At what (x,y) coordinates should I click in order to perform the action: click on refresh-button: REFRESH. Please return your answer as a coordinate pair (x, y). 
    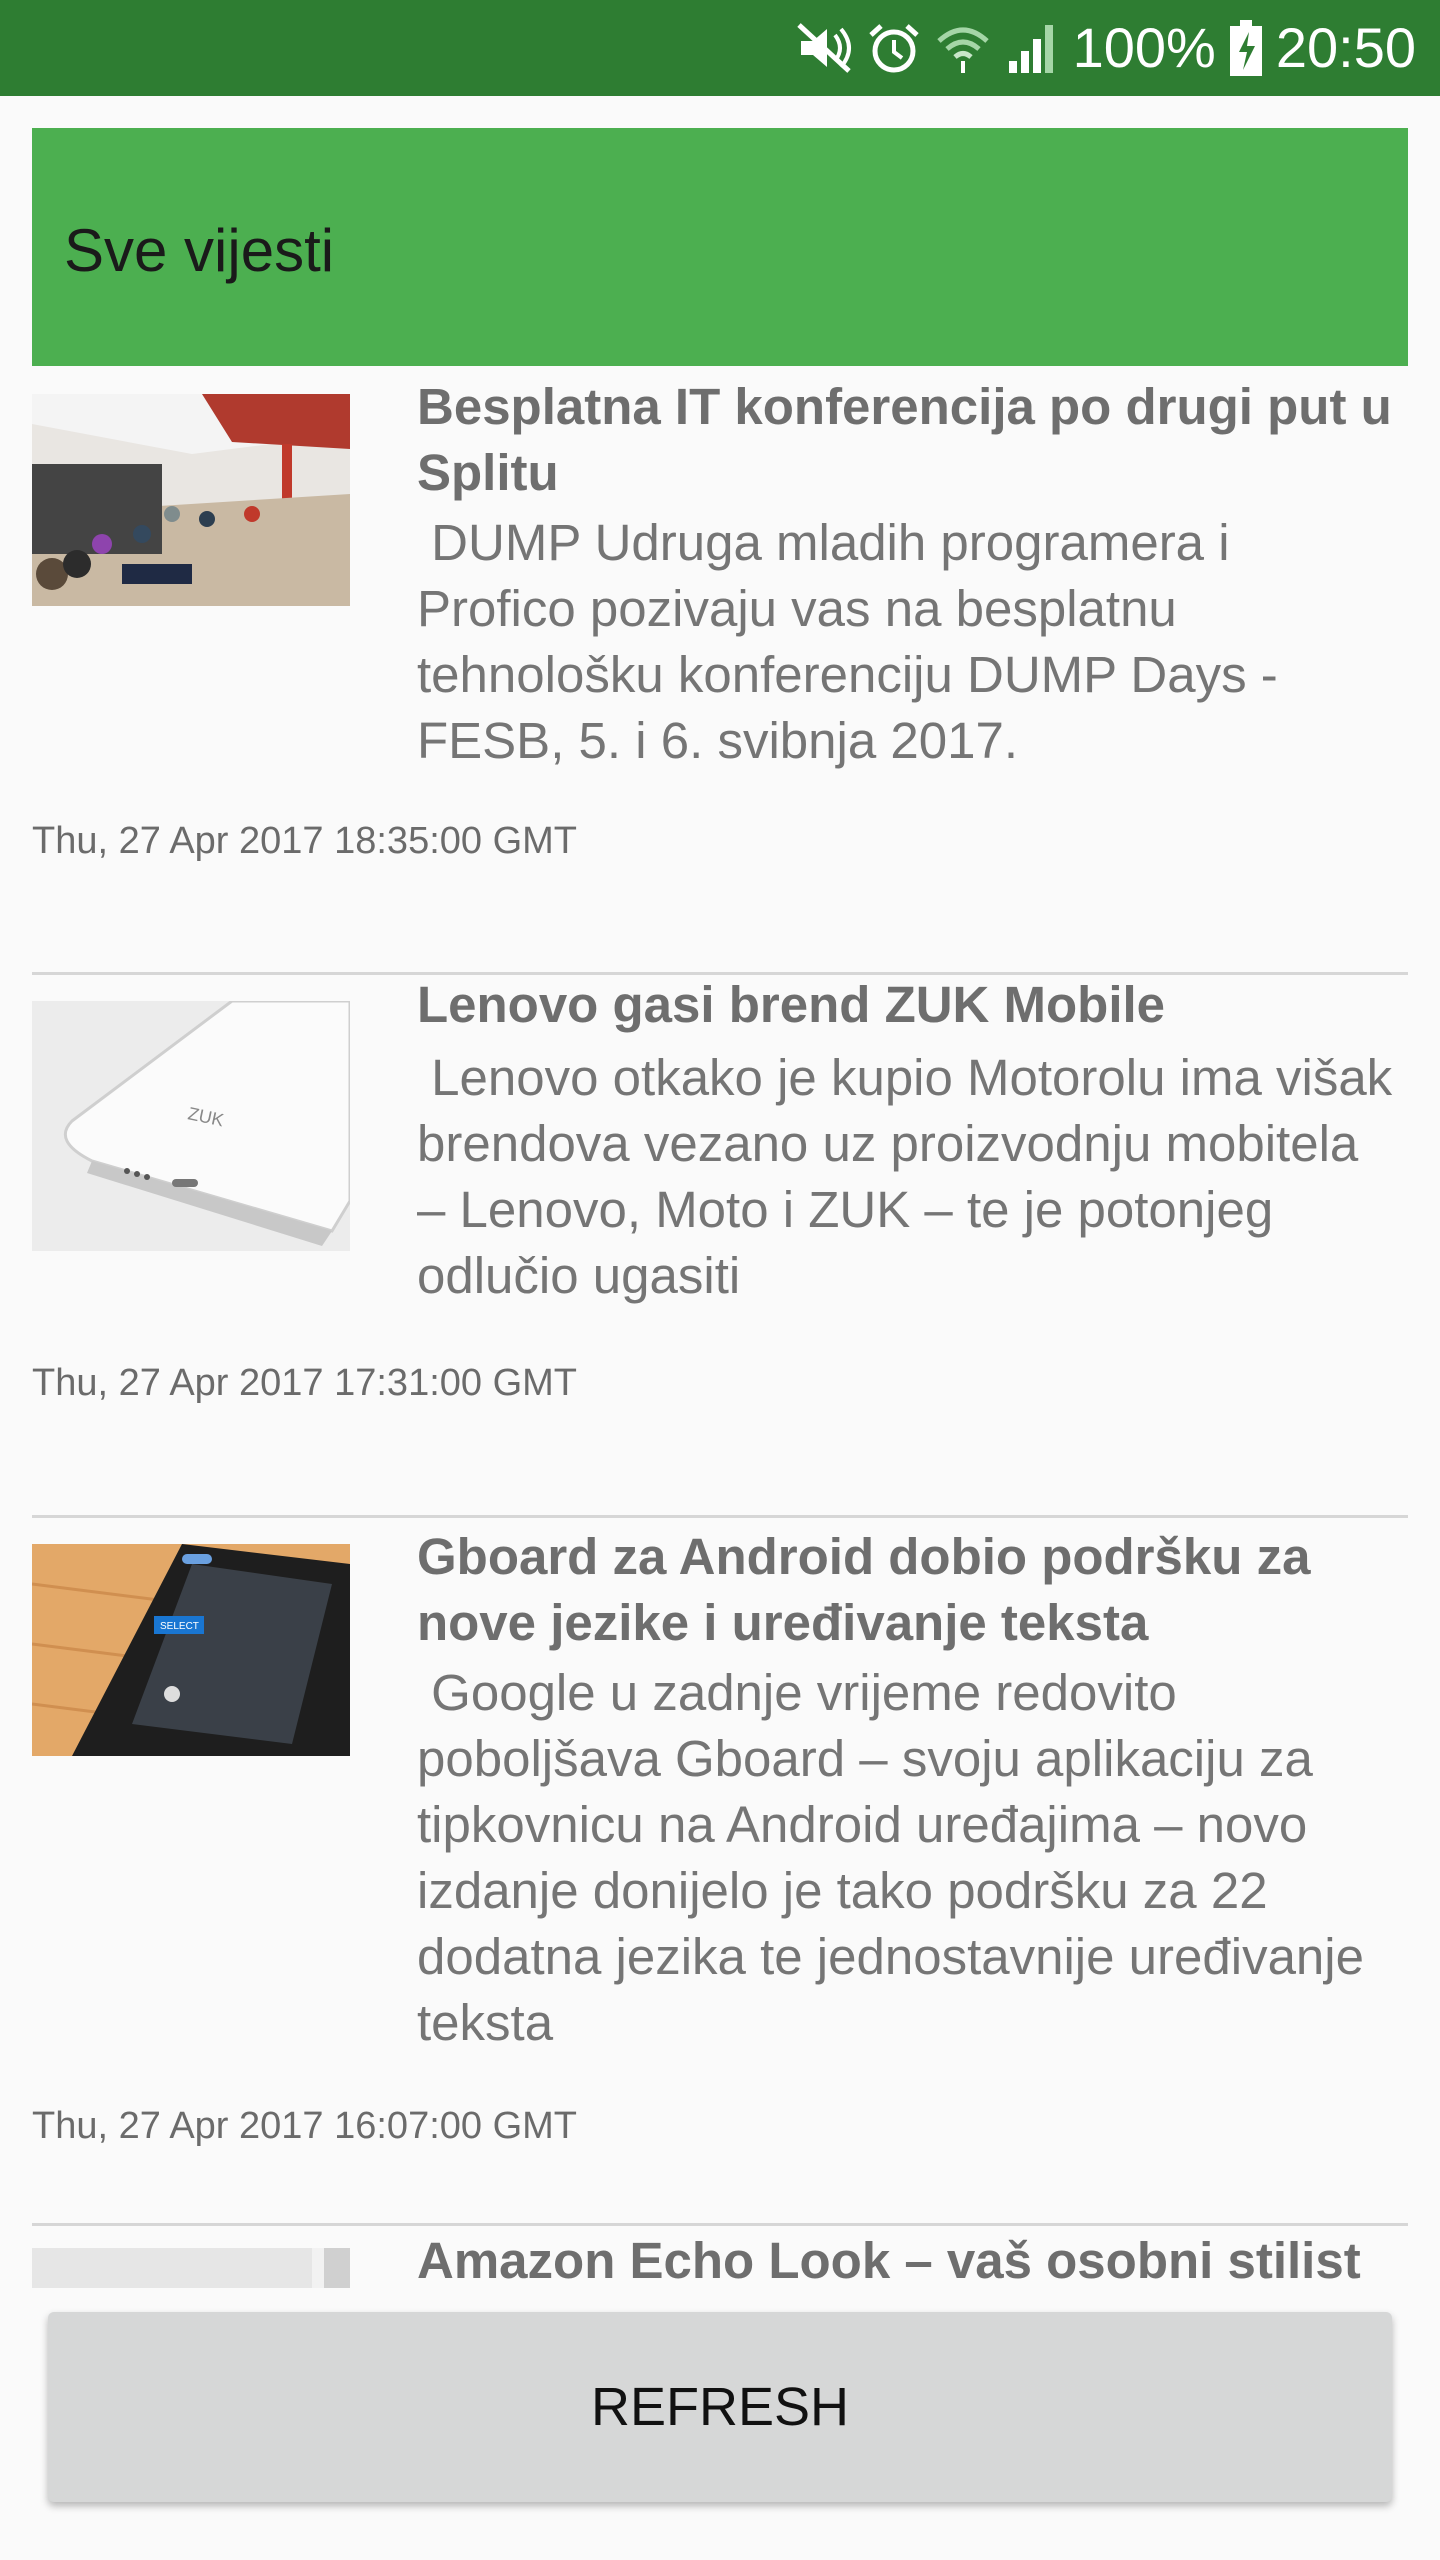
    Looking at the image, I should click on (720, 2407).